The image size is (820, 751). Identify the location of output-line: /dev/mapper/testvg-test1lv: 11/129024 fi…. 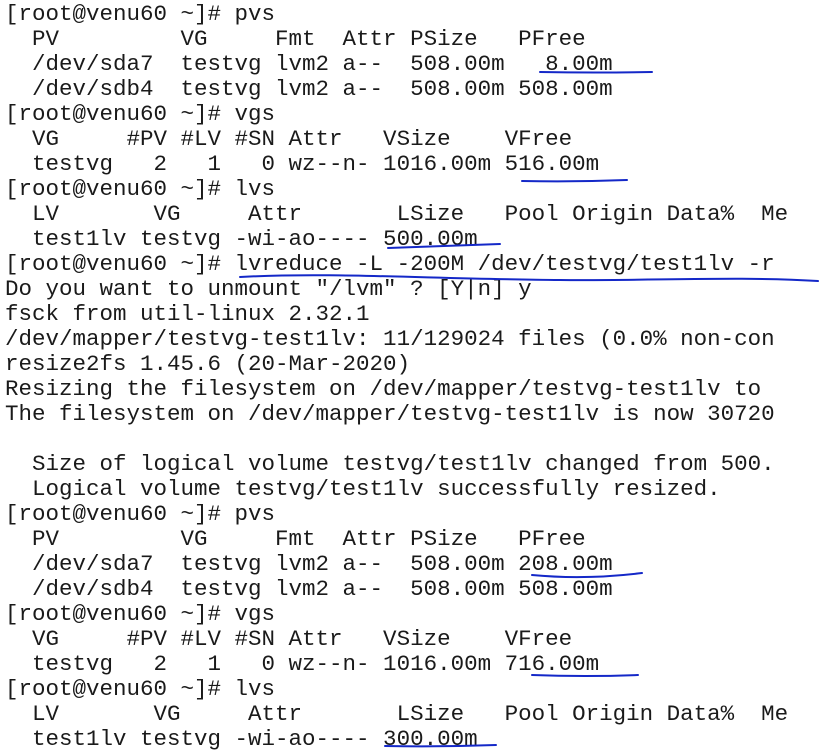
(390, 339).